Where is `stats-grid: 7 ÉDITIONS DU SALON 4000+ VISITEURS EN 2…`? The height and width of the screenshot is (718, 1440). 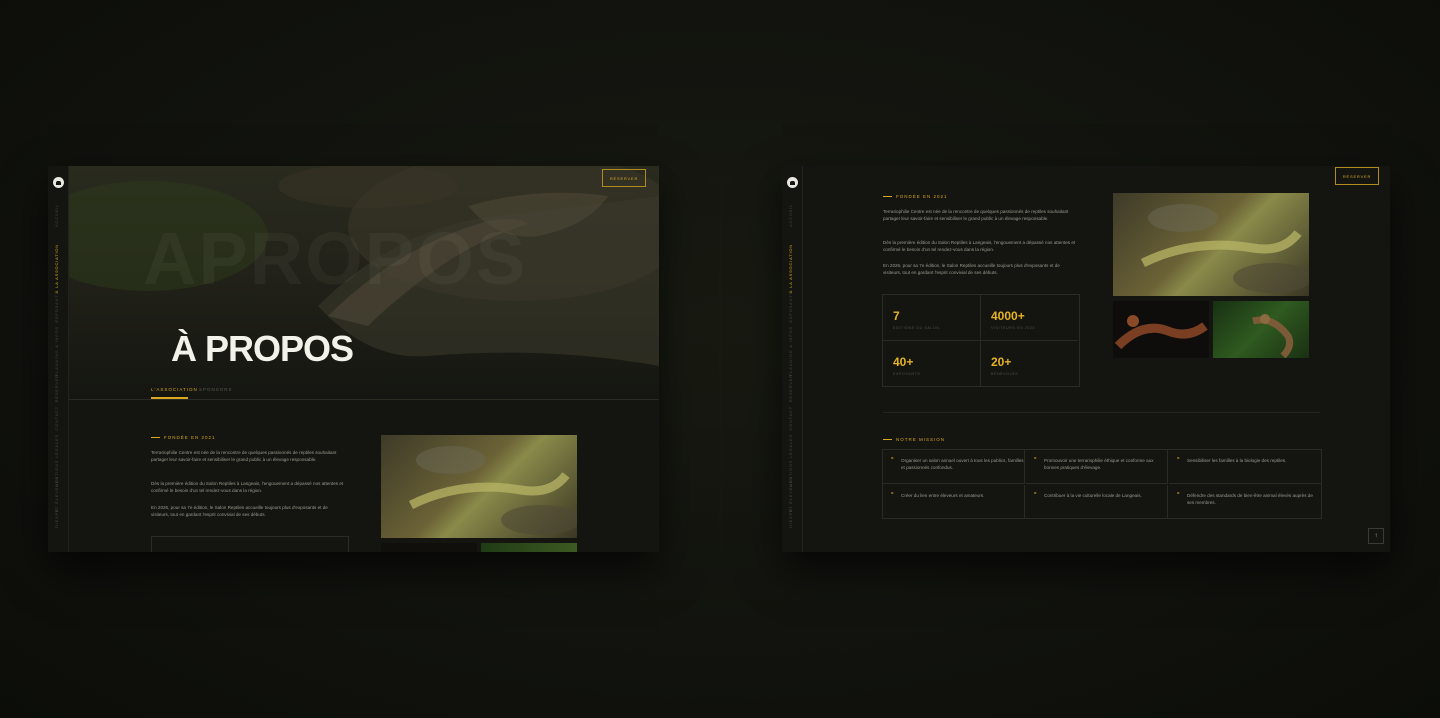 stats-grid: 7 ÉDITIONS DU SALON 4000+ VISITEURS EN 2… is located at coordinates (981, 340).